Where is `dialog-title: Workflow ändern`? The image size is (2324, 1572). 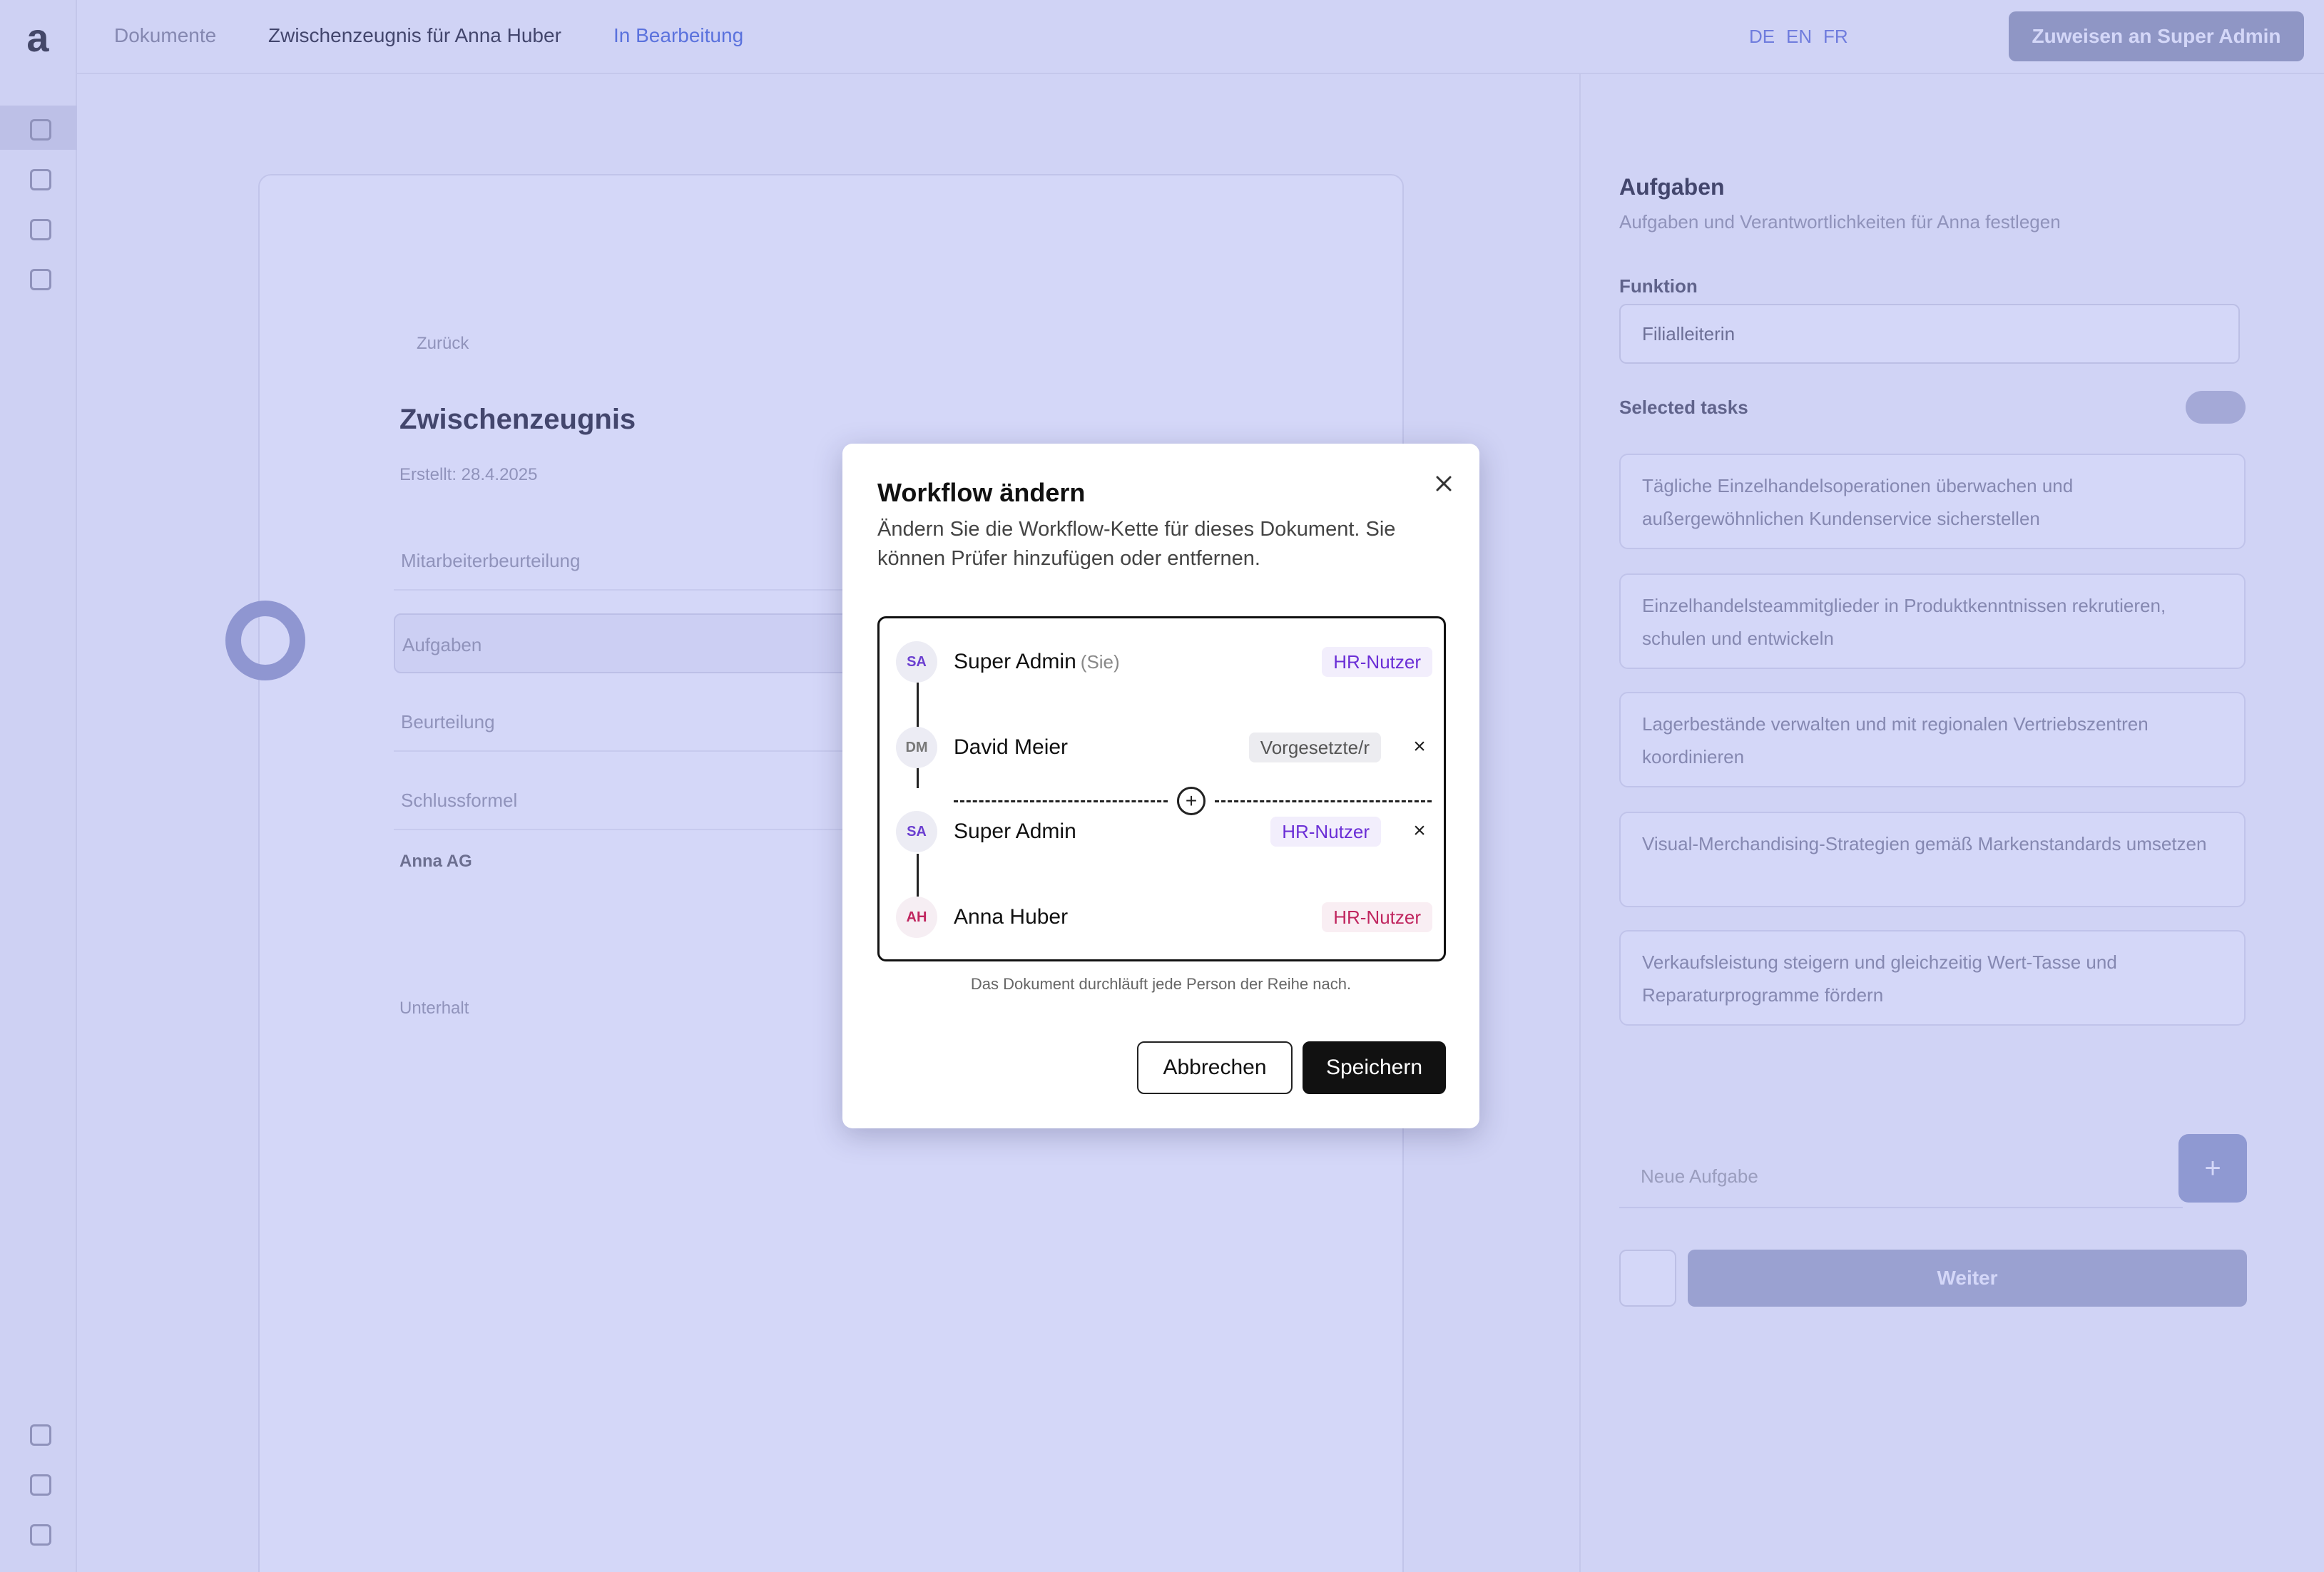
dialog-title: Workflow ändern is located at coordinates (981, 492).